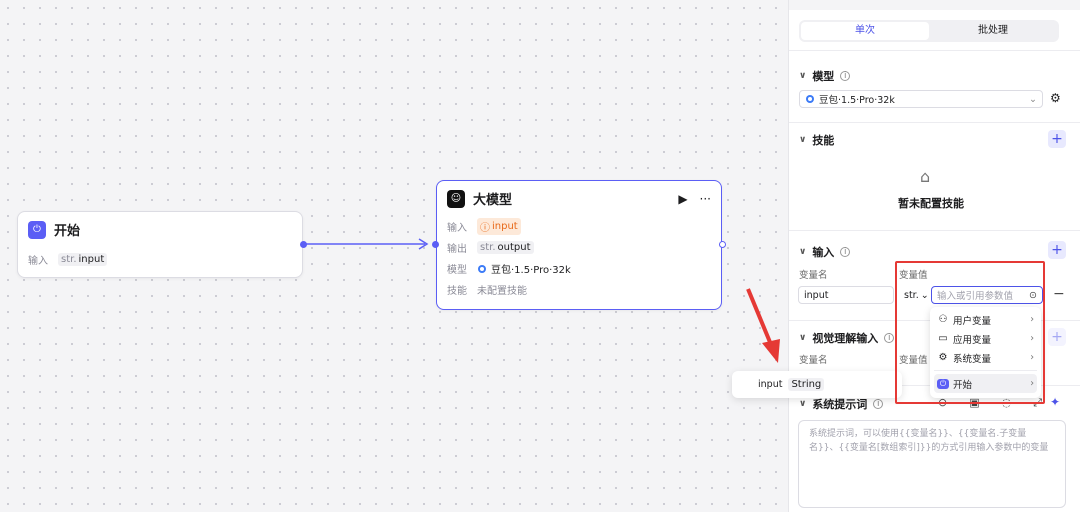 This screenshot has height=512, width=1080. I want to click on tab-single: 单次, so click(865, 31).